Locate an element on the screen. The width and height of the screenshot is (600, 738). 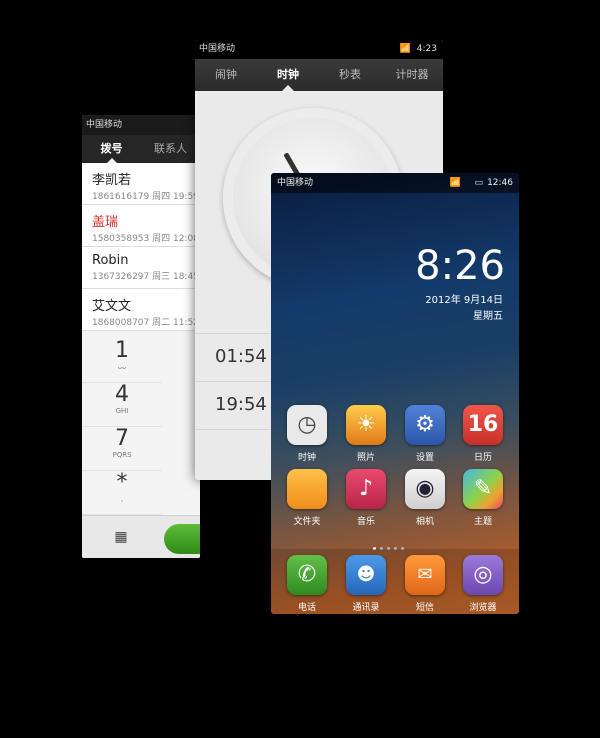
app-label: 音乐 is located at coordinates (365, 522).